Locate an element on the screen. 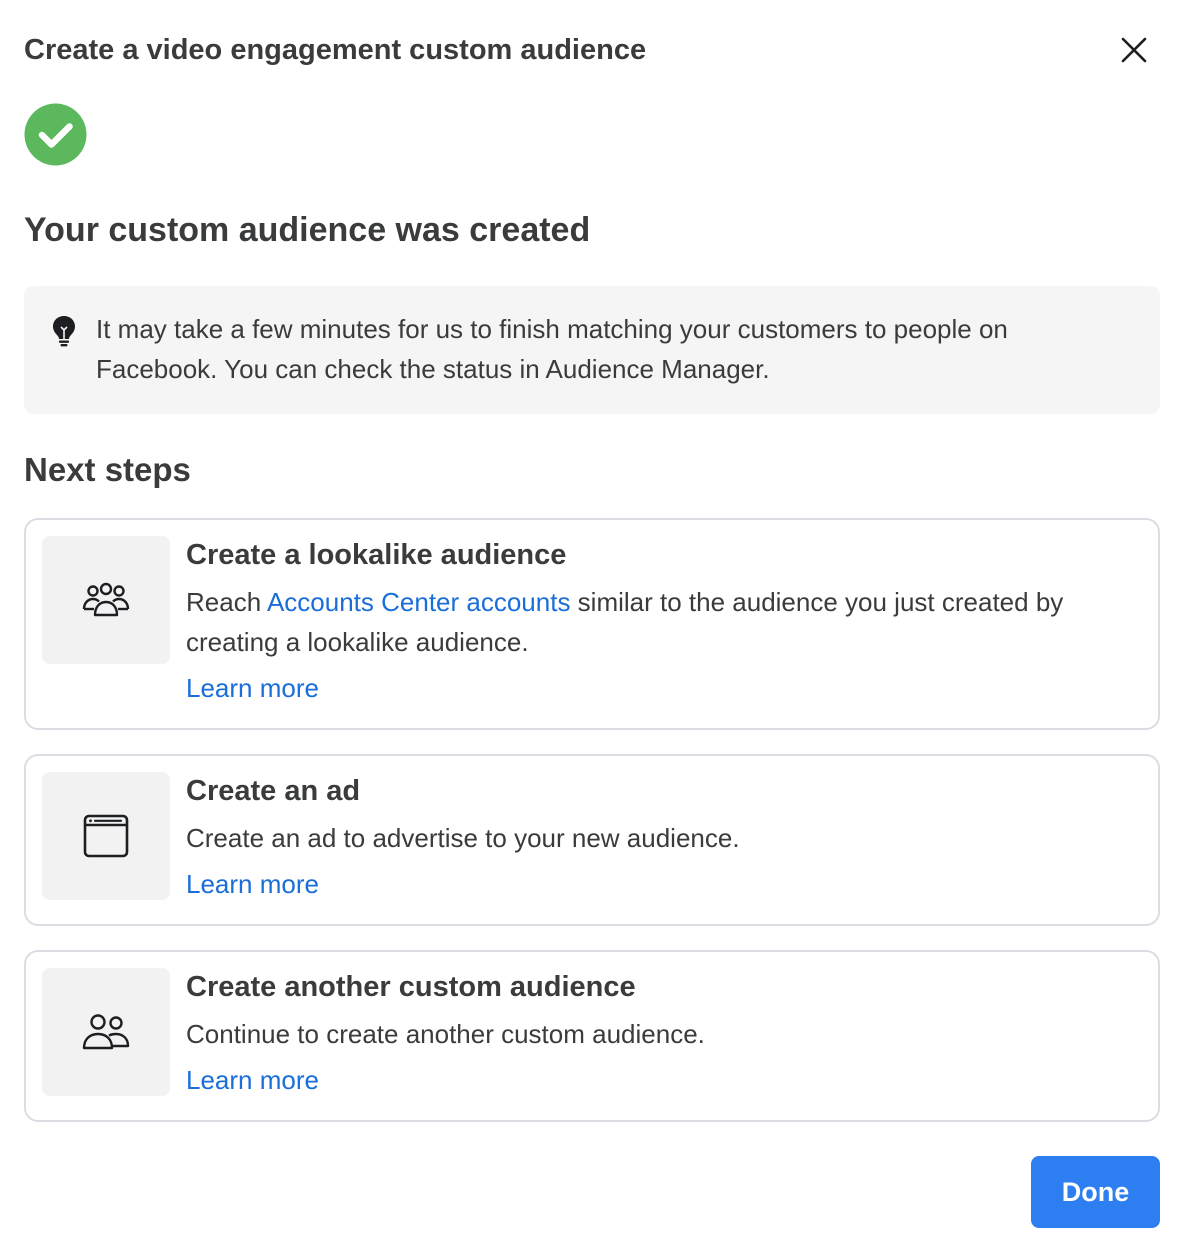 This screenshot has width=1184, height=1238. people-pair-icon is located at coordinates (106, 1032).